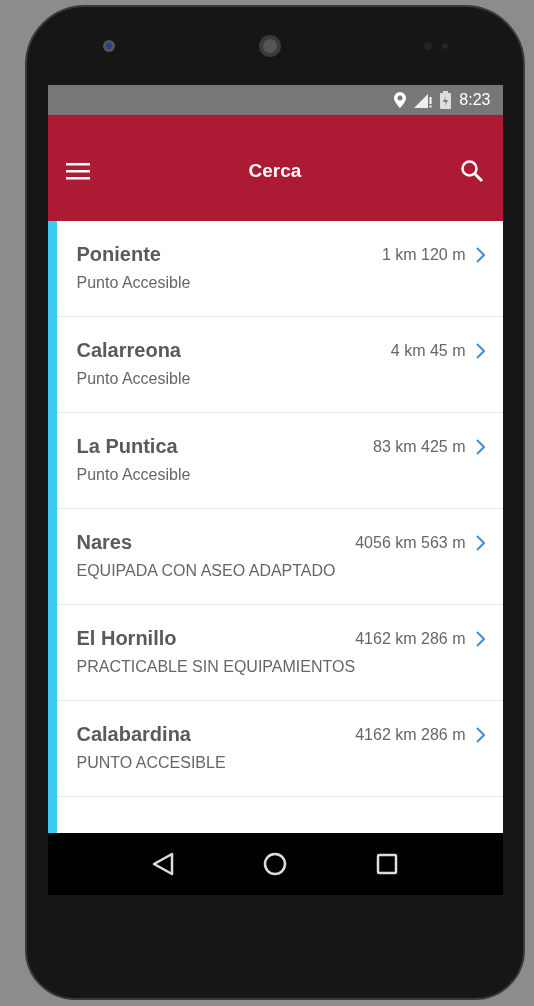 This screenshot has height=1006, width=534. Describe the element at coordinates (419, 446) in the screenshot. I see `place-distance: 83 km 425 m` at that location.